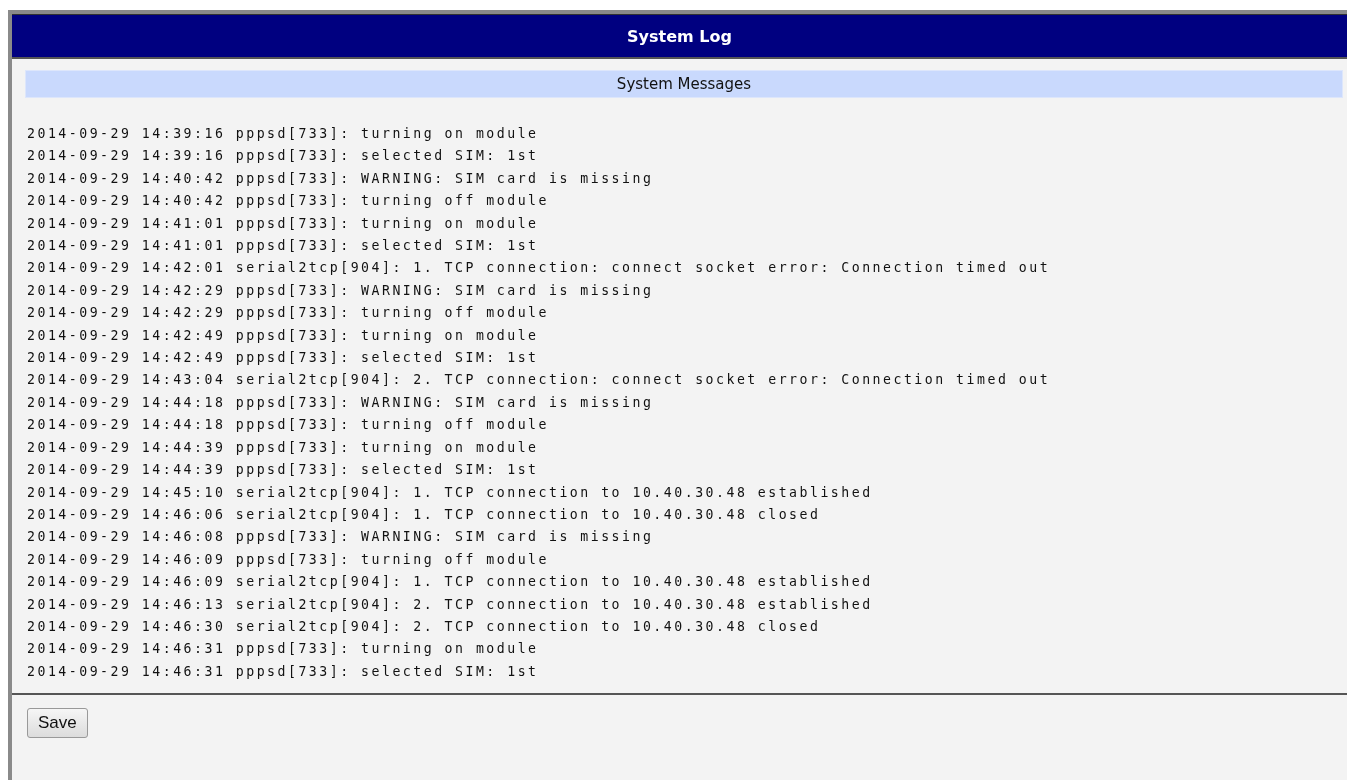  What do you see at coordinates (341, 402) in the screenshot?
I see `log-line: 2014-09-29 14:44:18 pppsd[733]: WARNING: SIM card is missing` at bounding box center [341, 402].